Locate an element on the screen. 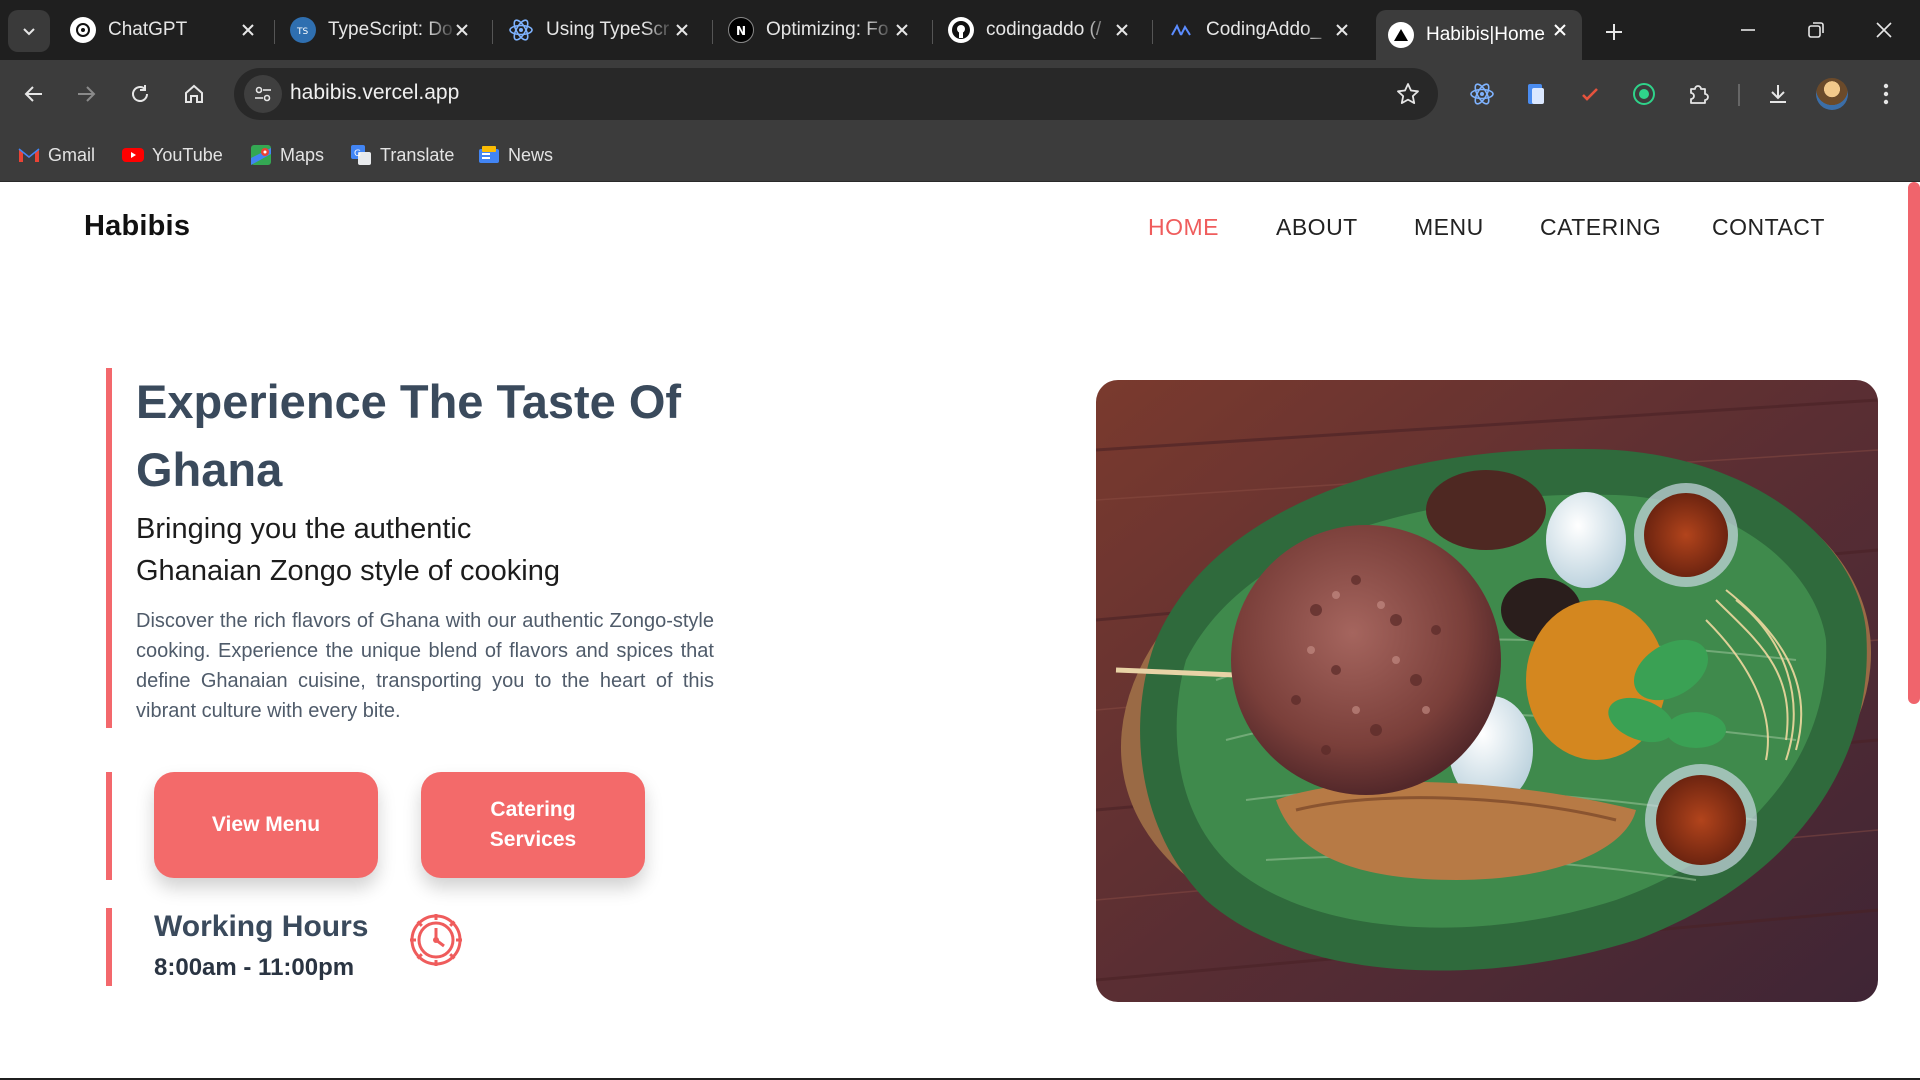  arrow-right-icon is located at coordinates (87, 94).